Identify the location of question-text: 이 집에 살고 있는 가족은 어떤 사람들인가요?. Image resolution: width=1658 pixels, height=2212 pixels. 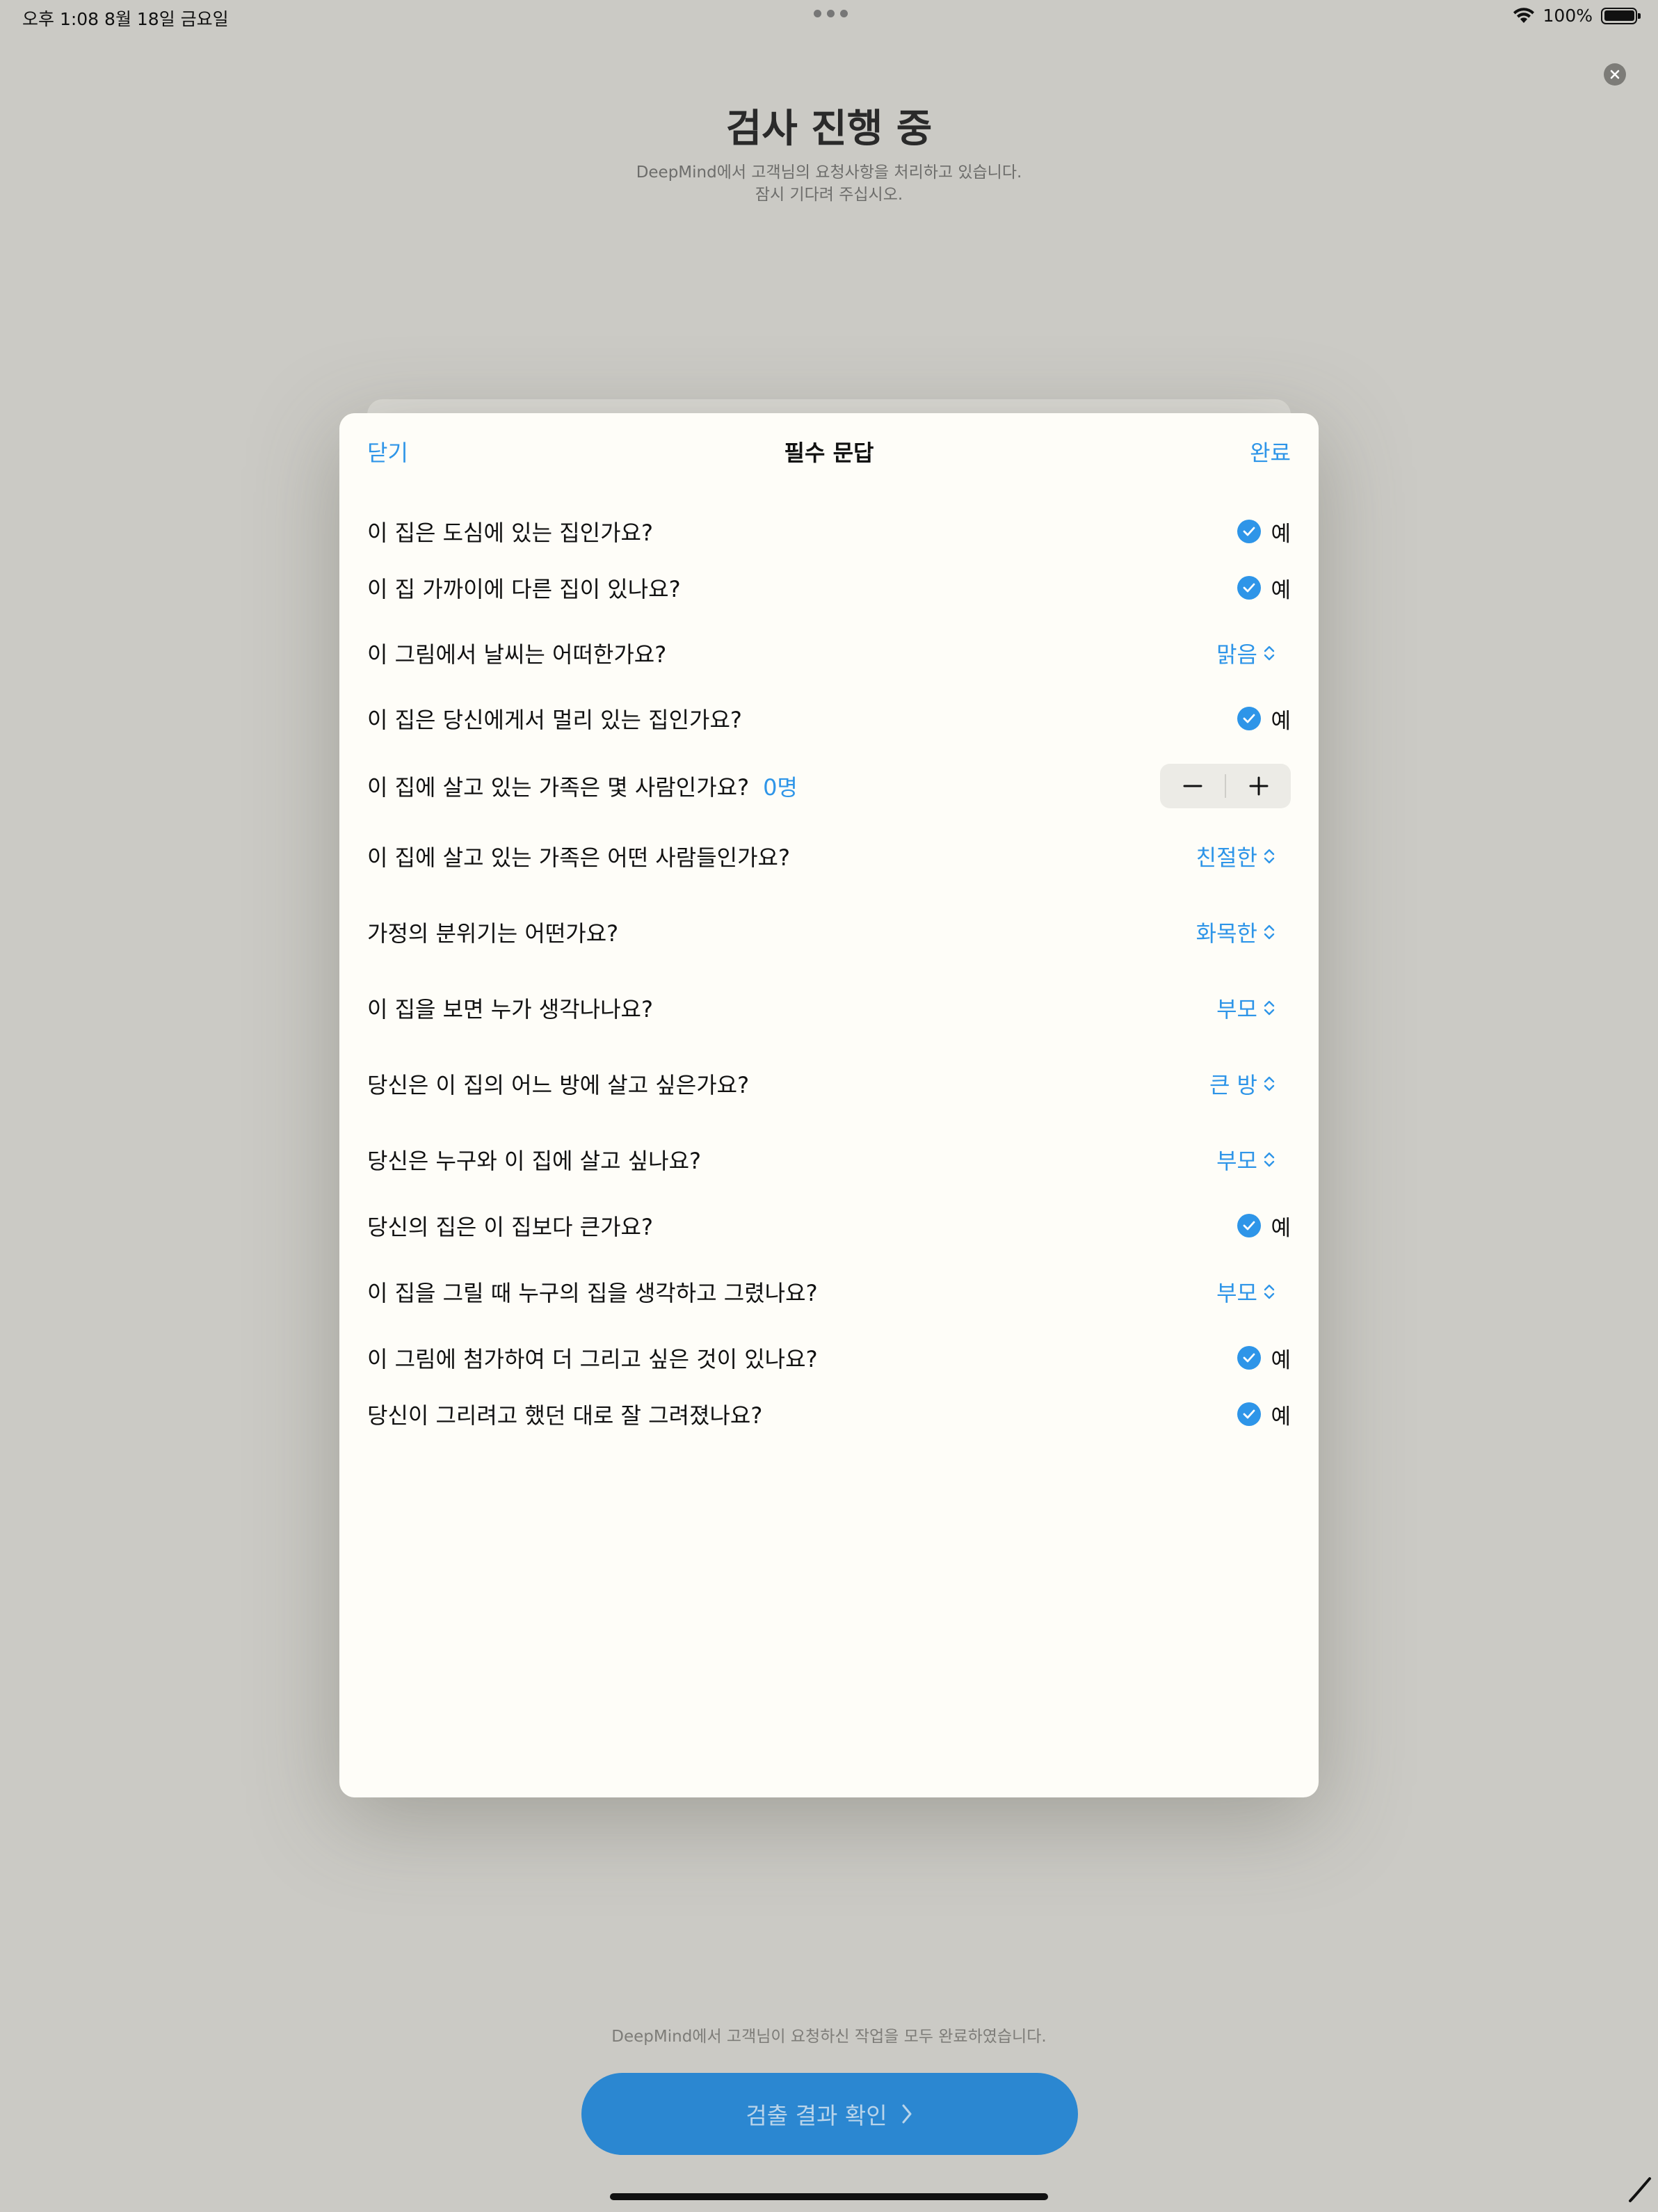
(578, 857).